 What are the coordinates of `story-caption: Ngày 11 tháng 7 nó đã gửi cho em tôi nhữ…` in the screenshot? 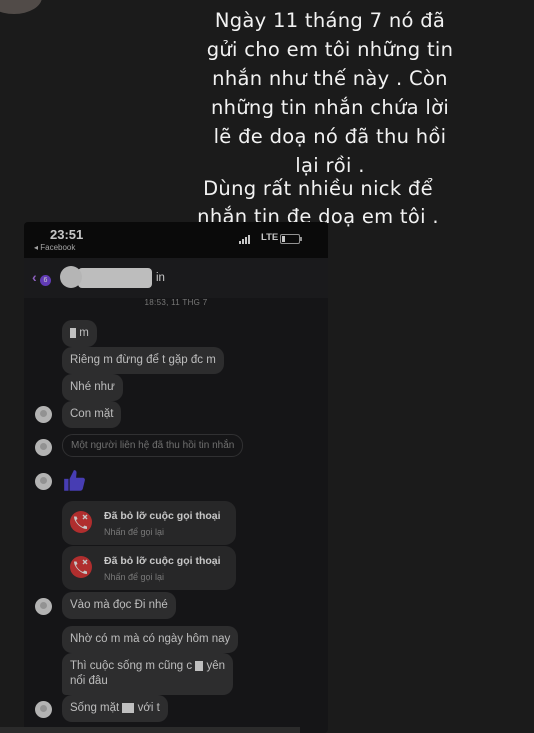 It's located at (330, 93).